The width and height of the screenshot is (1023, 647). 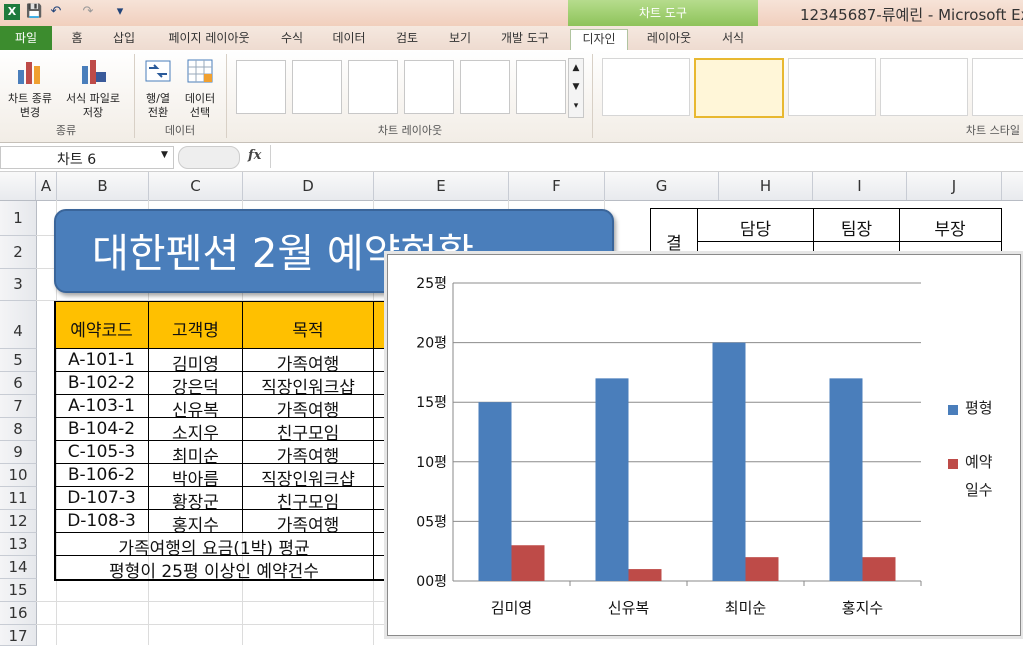 I want to click on table-header: 목적, so click(x=308, y=331).